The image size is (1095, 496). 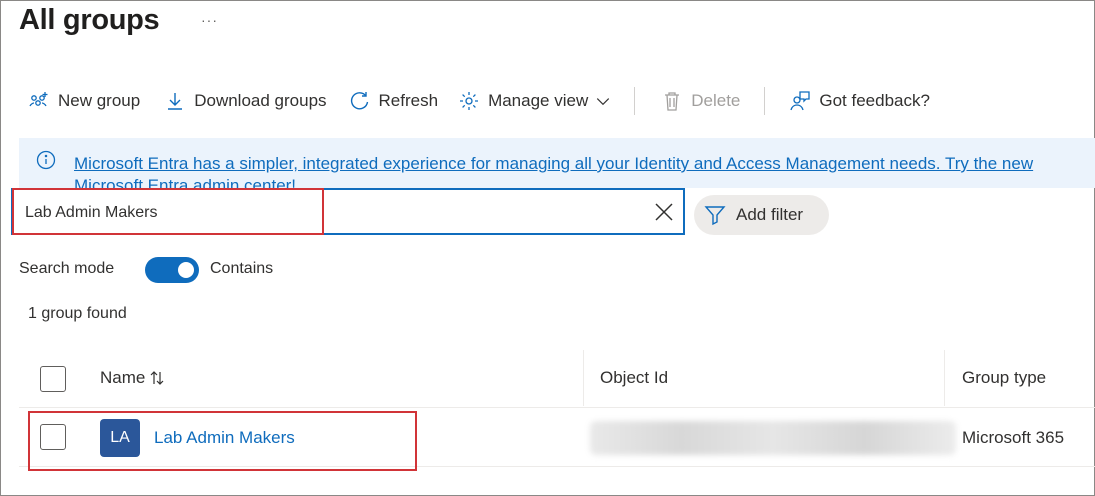 I want to click on object-id-redacted, so click(x=773, y=438).